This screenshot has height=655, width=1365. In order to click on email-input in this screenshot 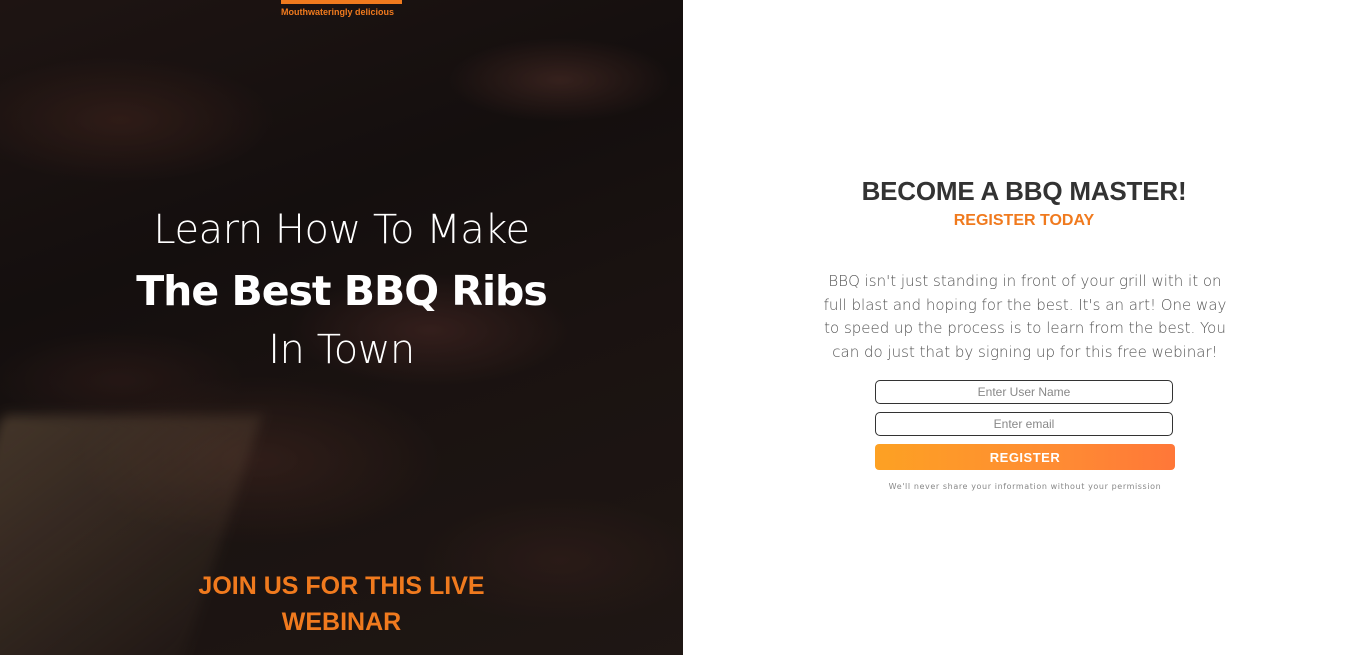, I will do `click(1024, 424)`.